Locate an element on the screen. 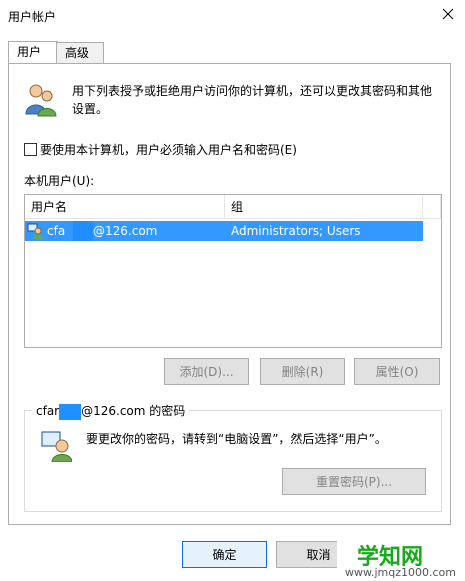 The width and height of the screenshot is (465, 581). title-bar is located at coordinates (232, 16).